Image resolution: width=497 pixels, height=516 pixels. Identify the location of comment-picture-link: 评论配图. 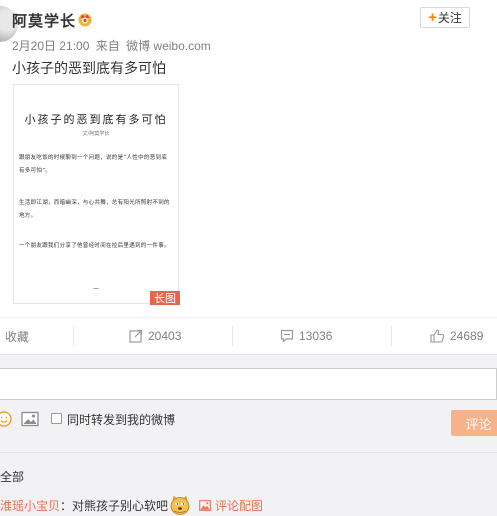
(231, 505).